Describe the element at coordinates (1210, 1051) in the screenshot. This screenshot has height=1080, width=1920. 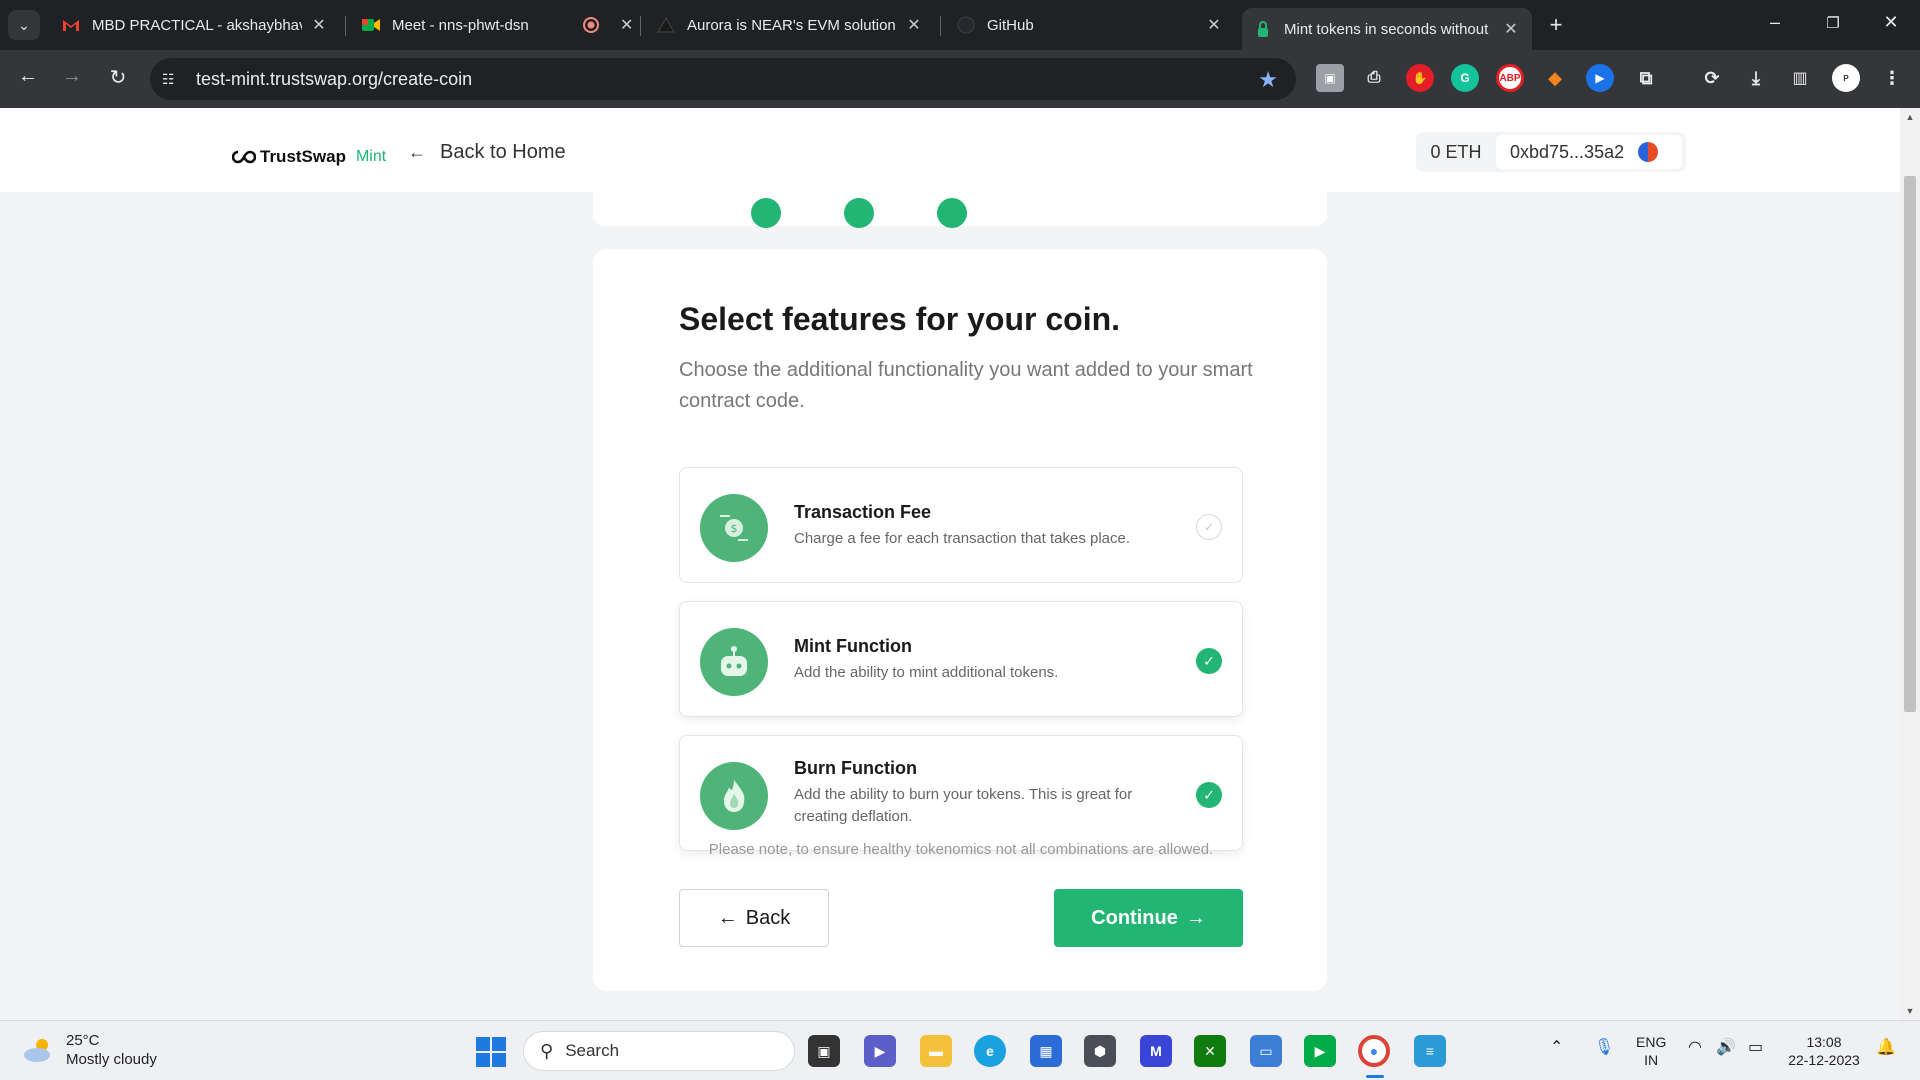
I see `xbox-icon: ✕` at that location.